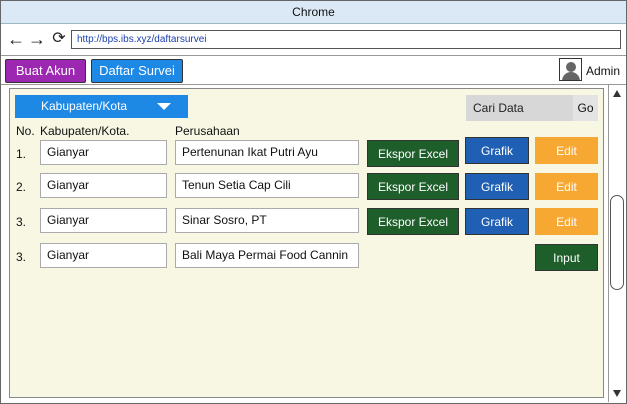 The width and height of the screenshot is (627, 404). I want to click on header-no: No., so click(25, 131).